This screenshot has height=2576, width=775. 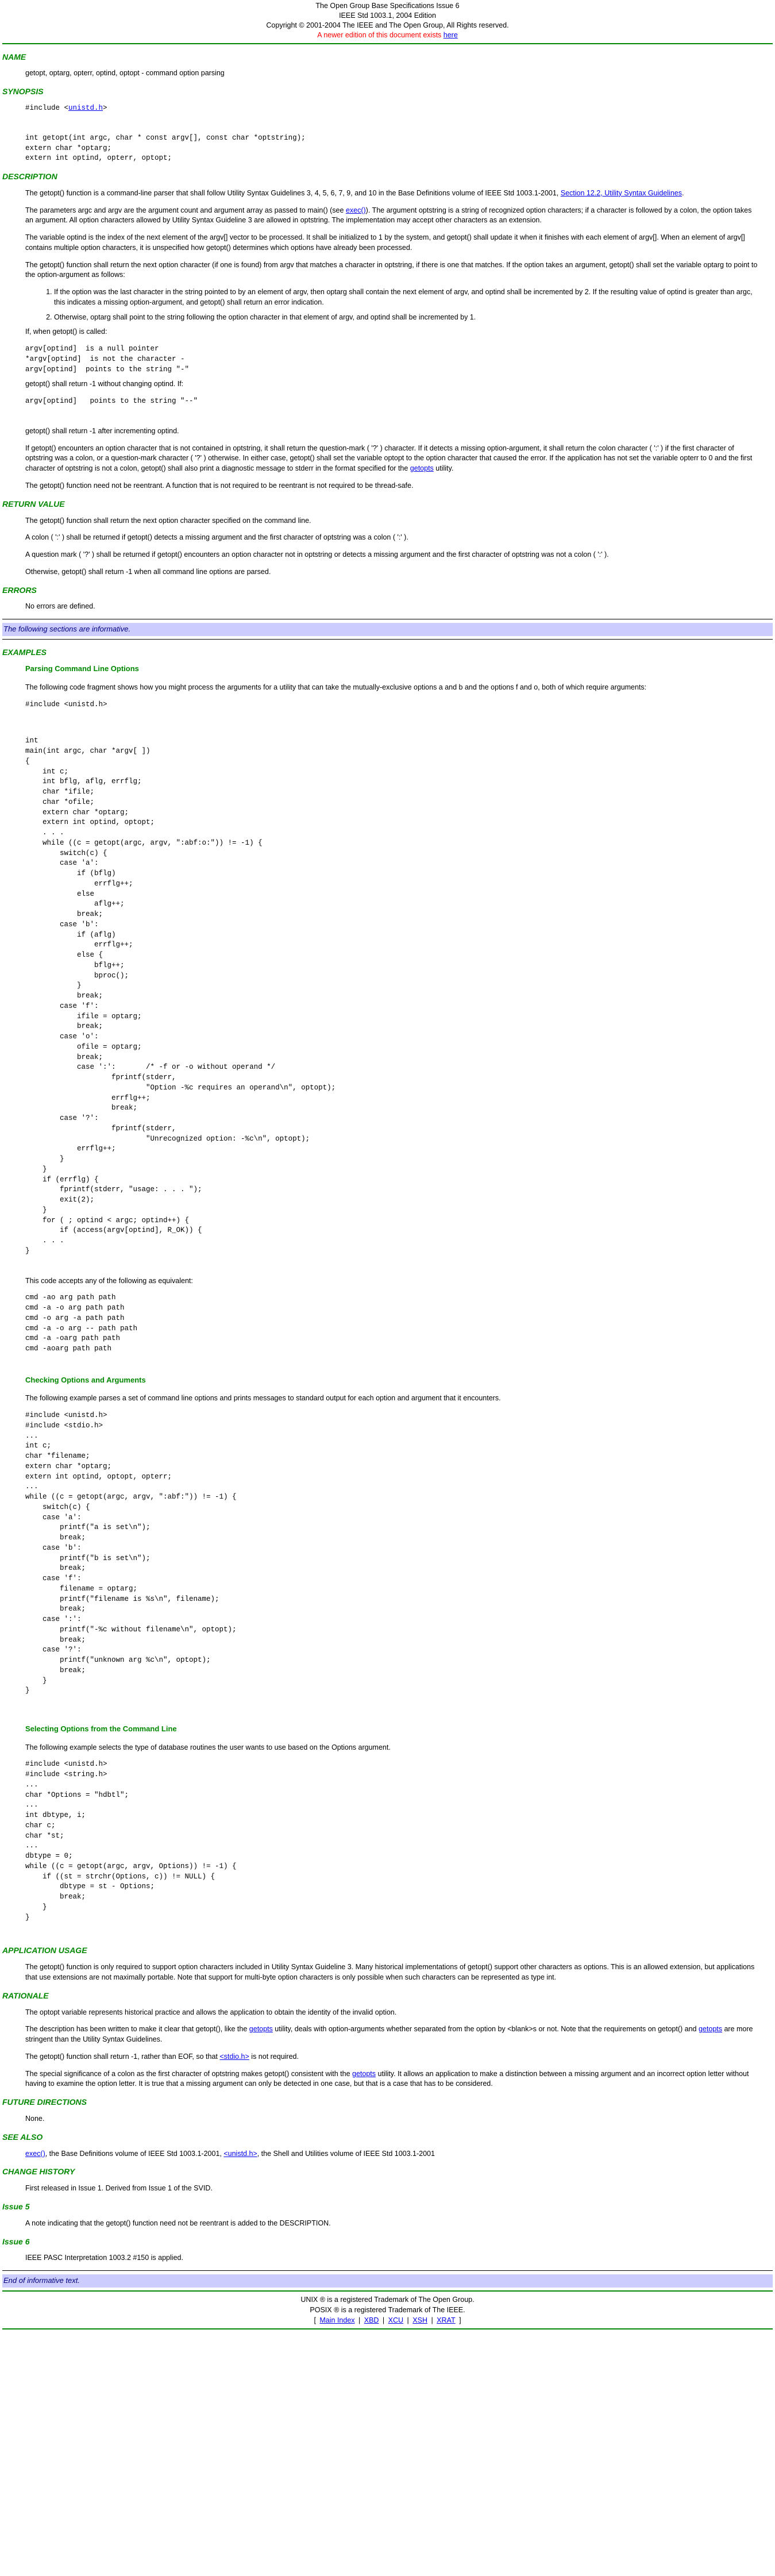 I want to click on example-heading-parsing: Parsing Command Line Options, so click(x=82, y=668).